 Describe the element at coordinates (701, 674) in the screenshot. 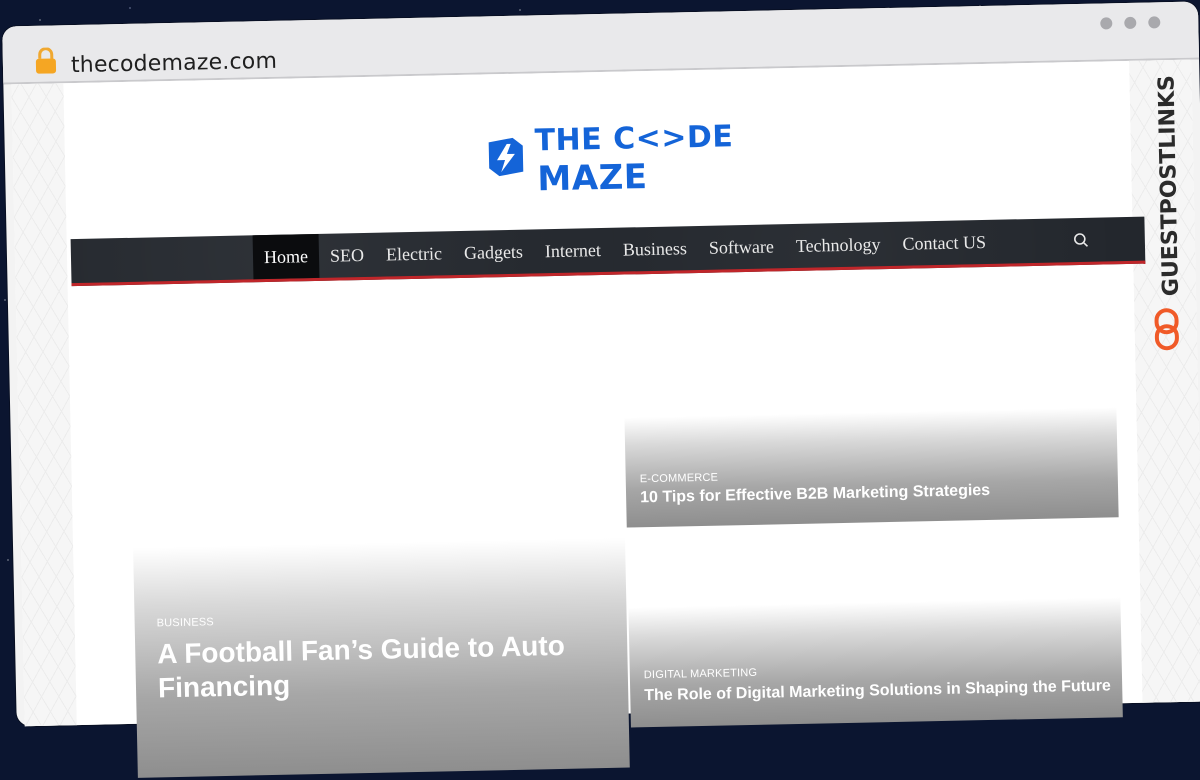

I see `post-category: DIGITAL MARKETING` at that location.